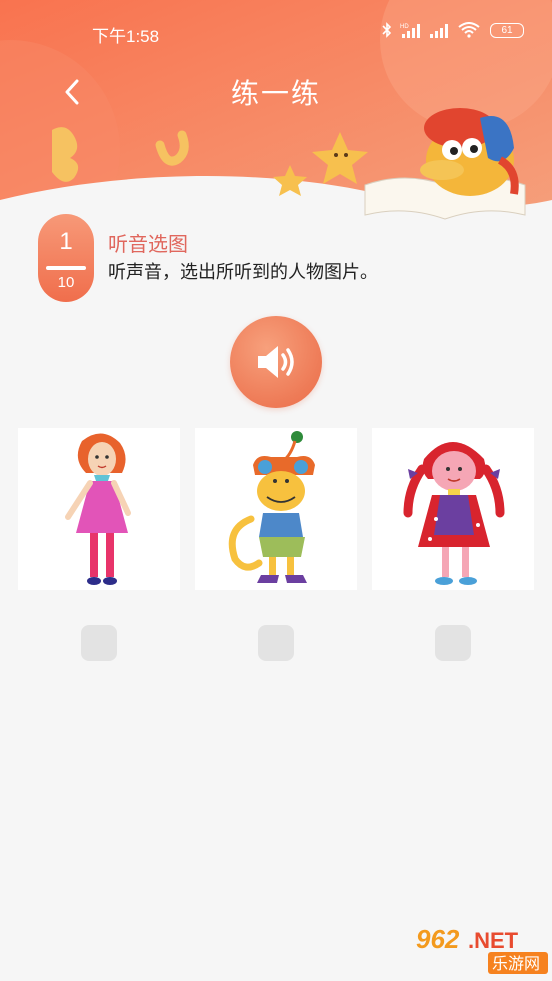 Image resolution: width=552 pixels, height=981 pixels. What do you see at coordinates (148, 244) in the screenshot?
I see `question-type-label: 听音选图` at bounding box center [148, 244].